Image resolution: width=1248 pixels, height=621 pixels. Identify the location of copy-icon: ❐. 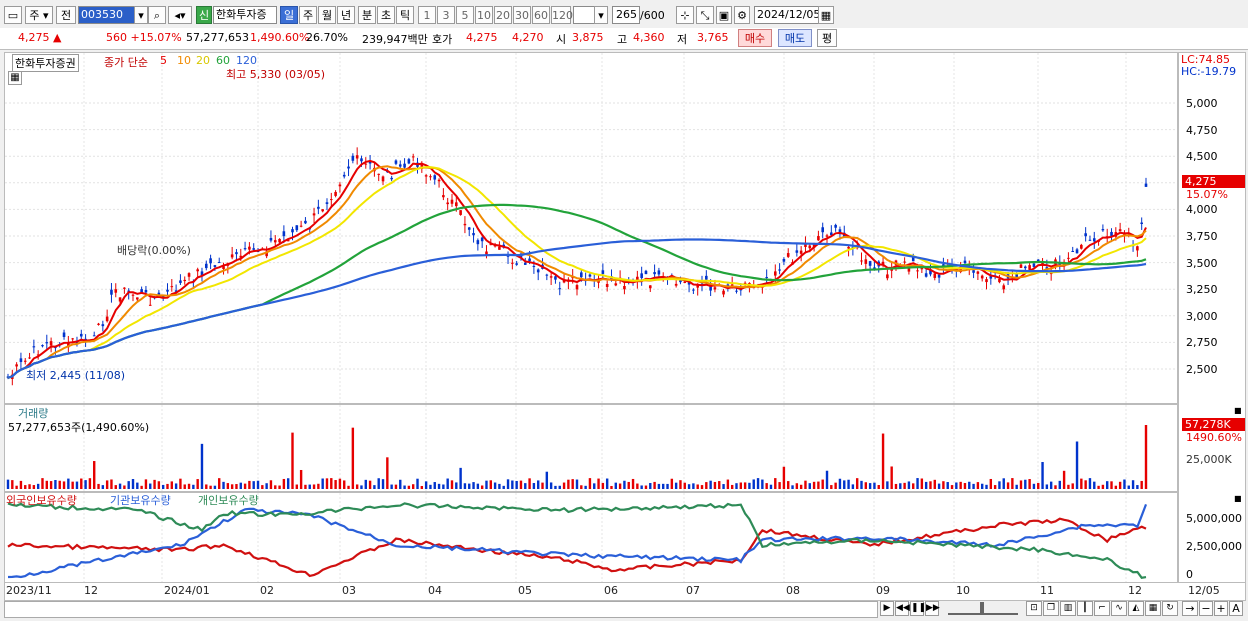
(1051, 608).